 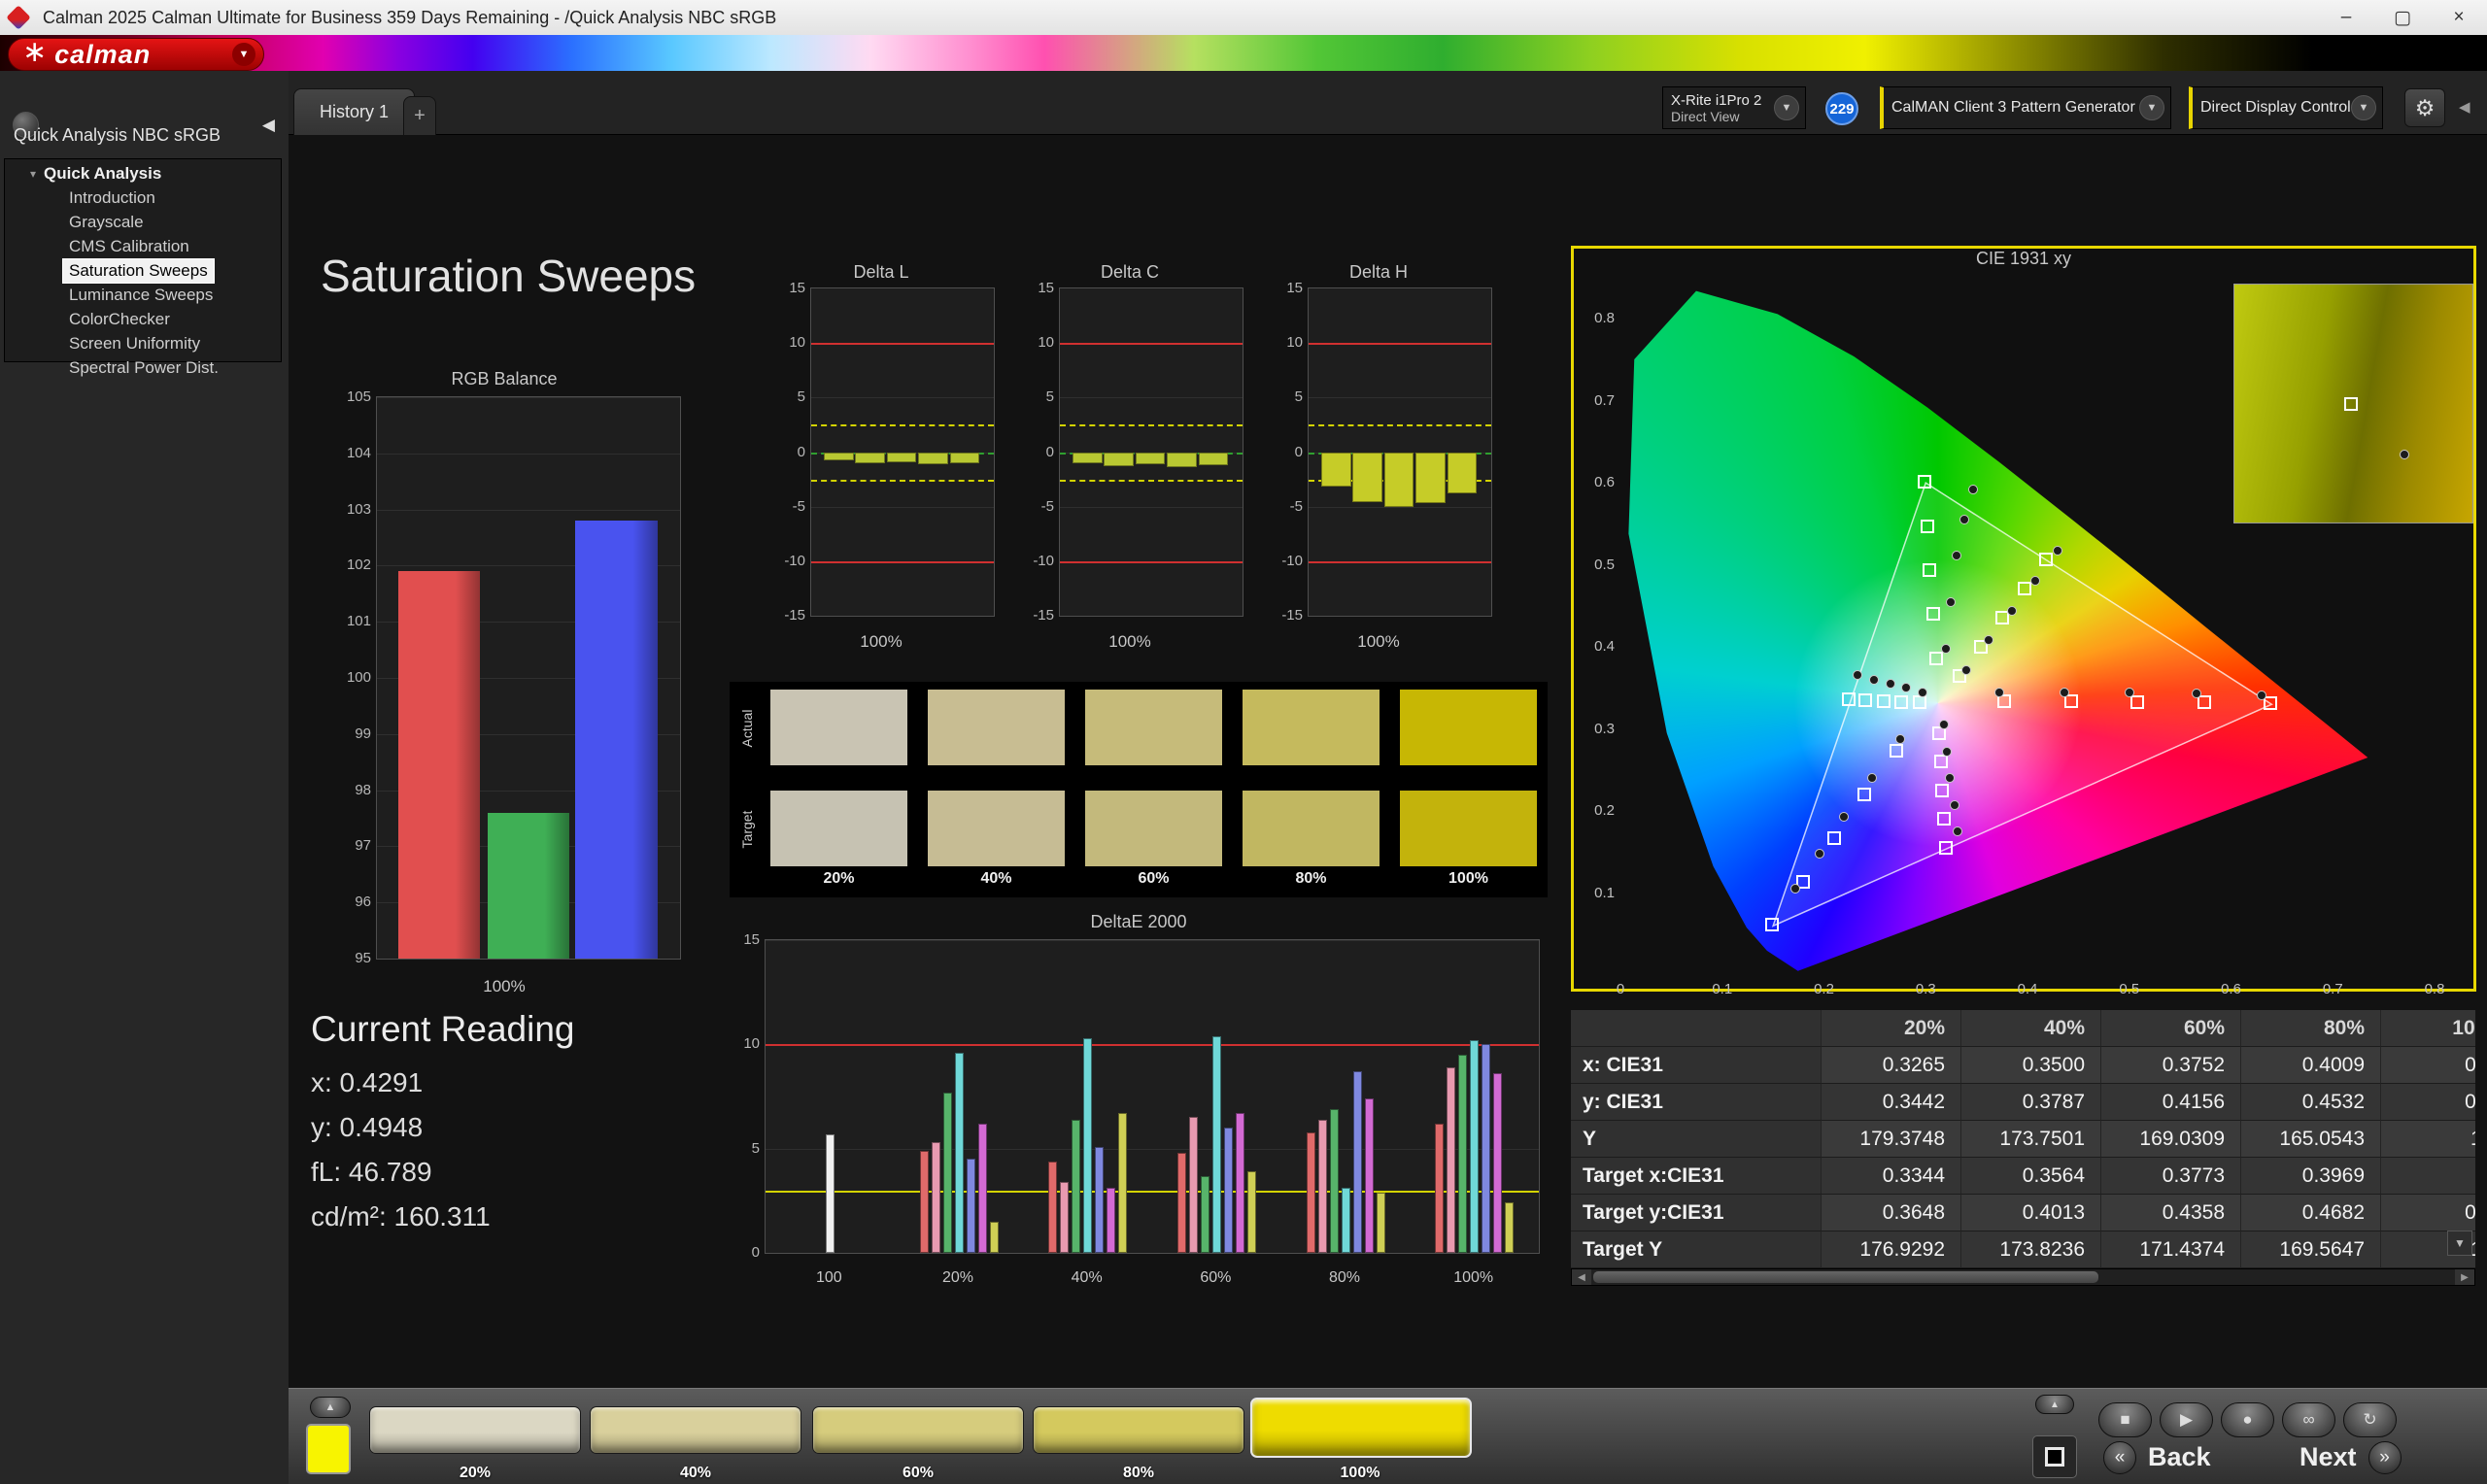 I want to click on scroll-left-button: ◀, so click(x=1581, y=1277).